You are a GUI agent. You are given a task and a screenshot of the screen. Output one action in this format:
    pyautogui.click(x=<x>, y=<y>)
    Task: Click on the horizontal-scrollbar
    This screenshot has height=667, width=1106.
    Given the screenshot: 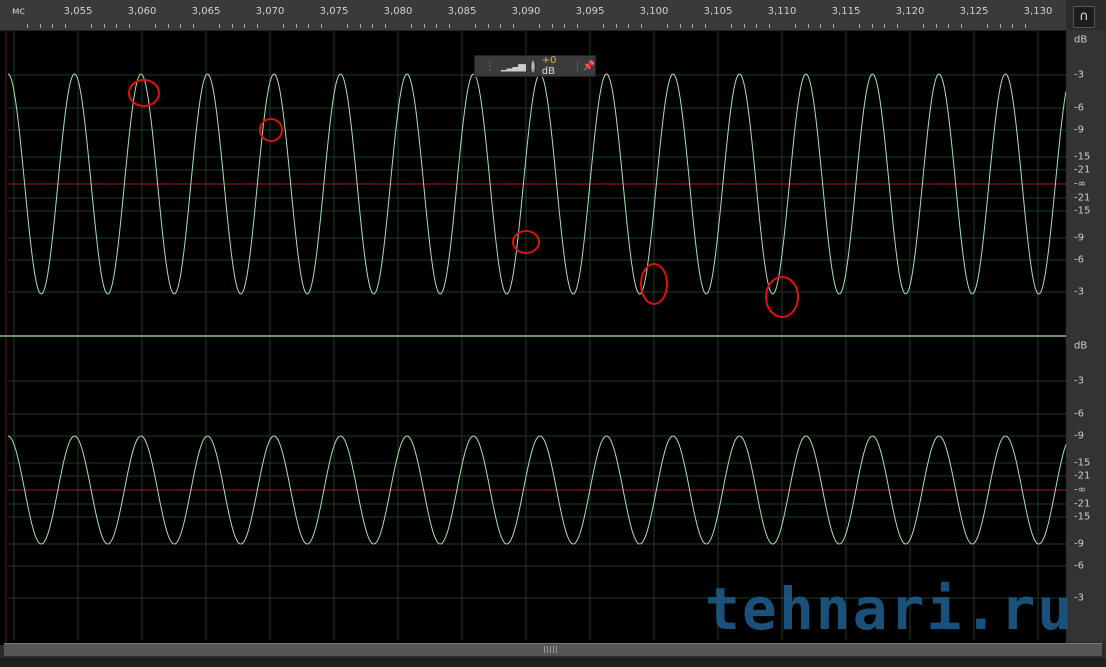 What is the action you would take?
    pyautogui.click(x=553, y=649)
    